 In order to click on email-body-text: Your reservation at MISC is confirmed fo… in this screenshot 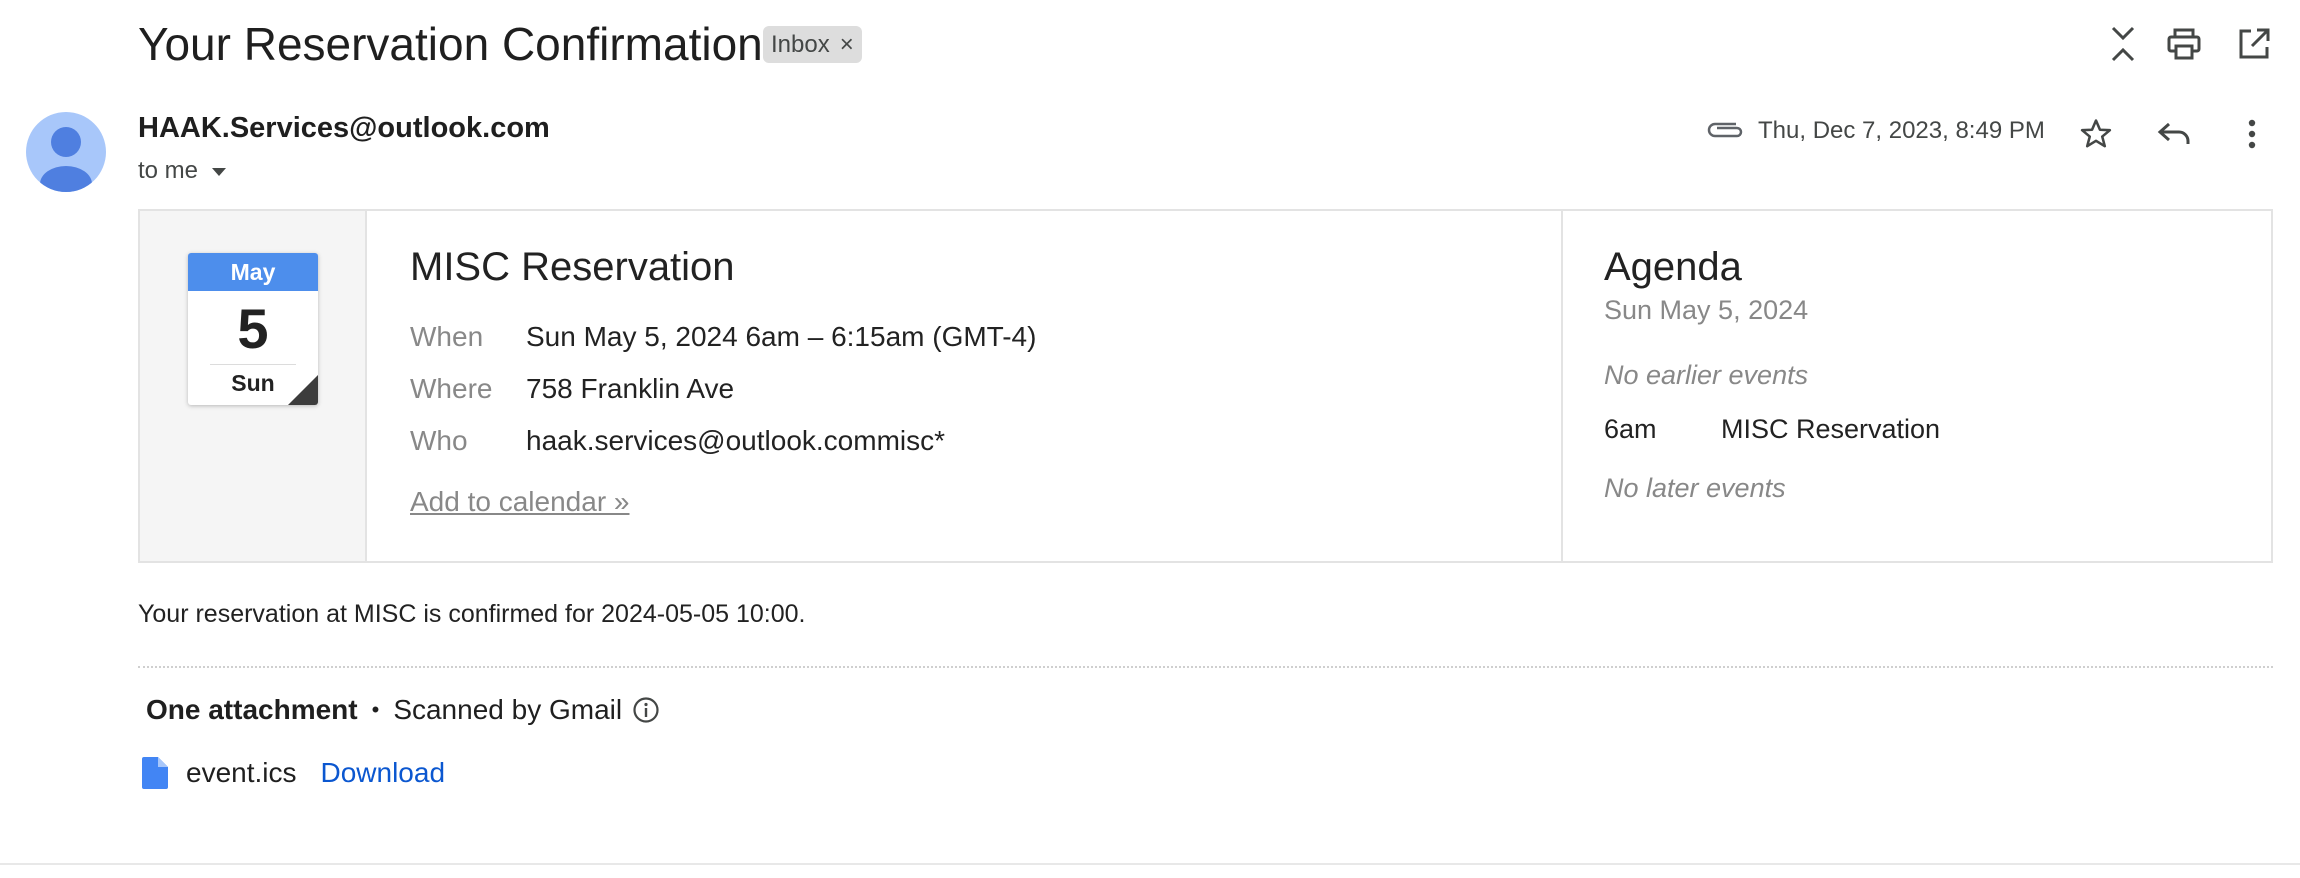, I will do `click(472, 614)`.